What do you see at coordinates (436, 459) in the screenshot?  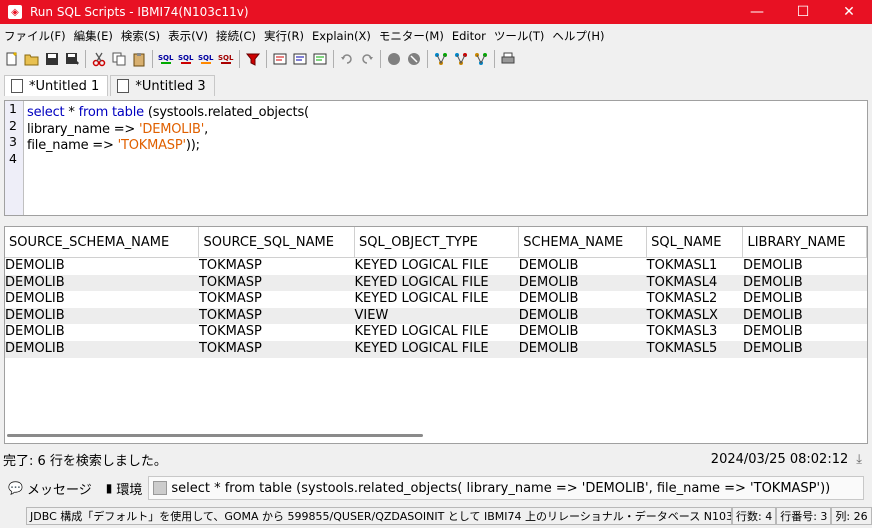 I see `result-status: 完了: 6 行を検索しました。 2024/03/25 08:02:12 ⤓` at bounding box center [436, 459].